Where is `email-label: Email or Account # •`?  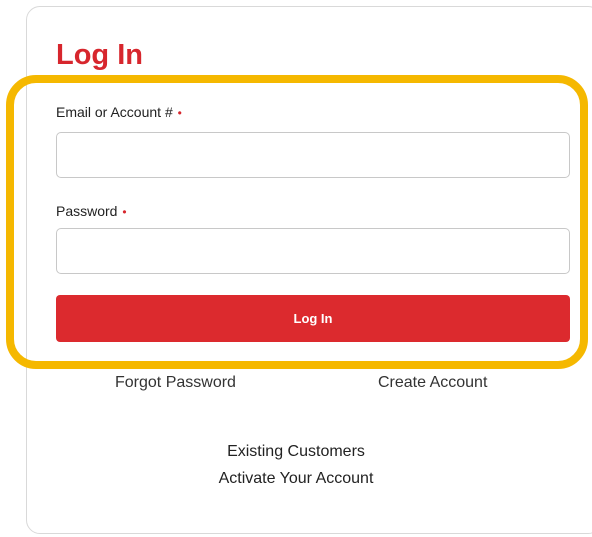 email-label: Email or Account # • is located at coordinates (119, 112).